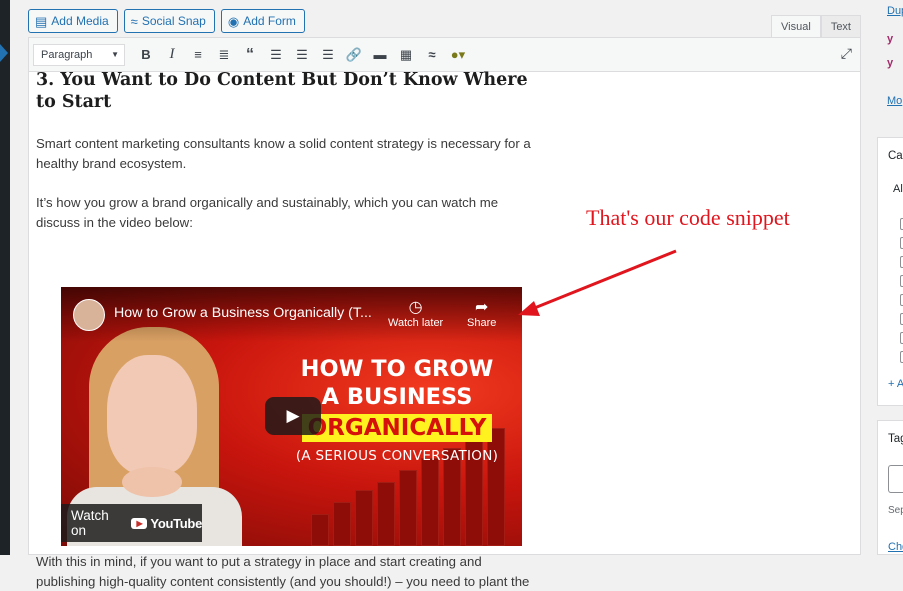  I want to click on clock-icon: ◷, so click(415, 307).